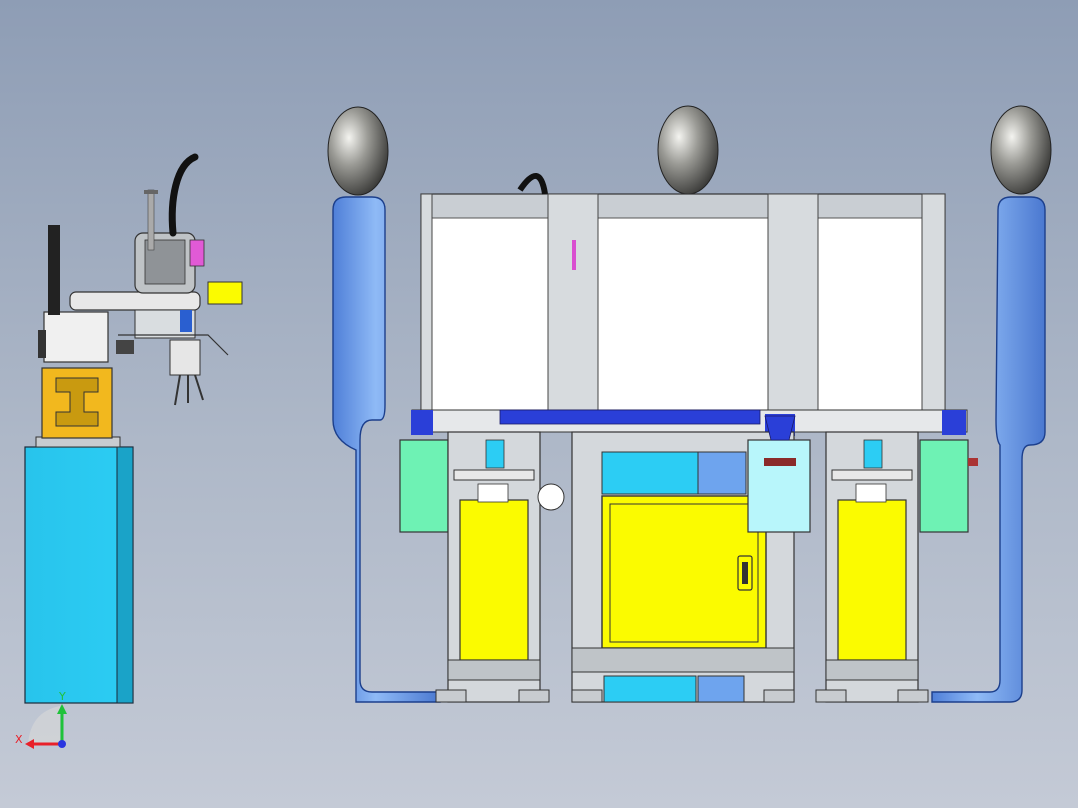 The height and width of the screenshot is (808, 1078). I want to click on triad-x-label: X, so click(19, 739).